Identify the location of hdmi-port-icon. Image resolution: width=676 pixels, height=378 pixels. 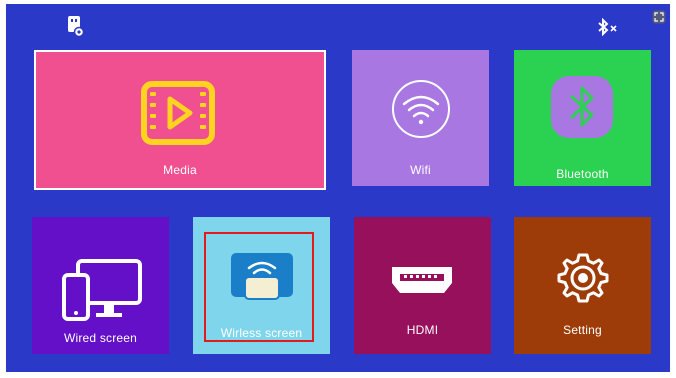
(422, 282).